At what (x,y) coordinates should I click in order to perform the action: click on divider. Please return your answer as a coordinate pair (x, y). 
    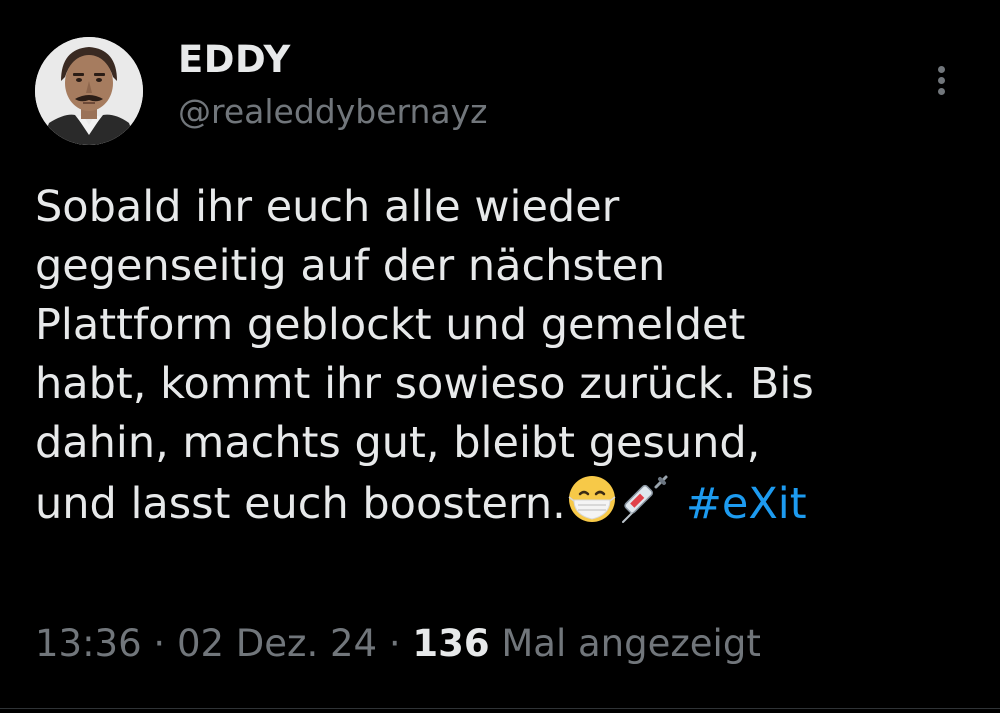
    Looking at the image, I should click on (500, 708).